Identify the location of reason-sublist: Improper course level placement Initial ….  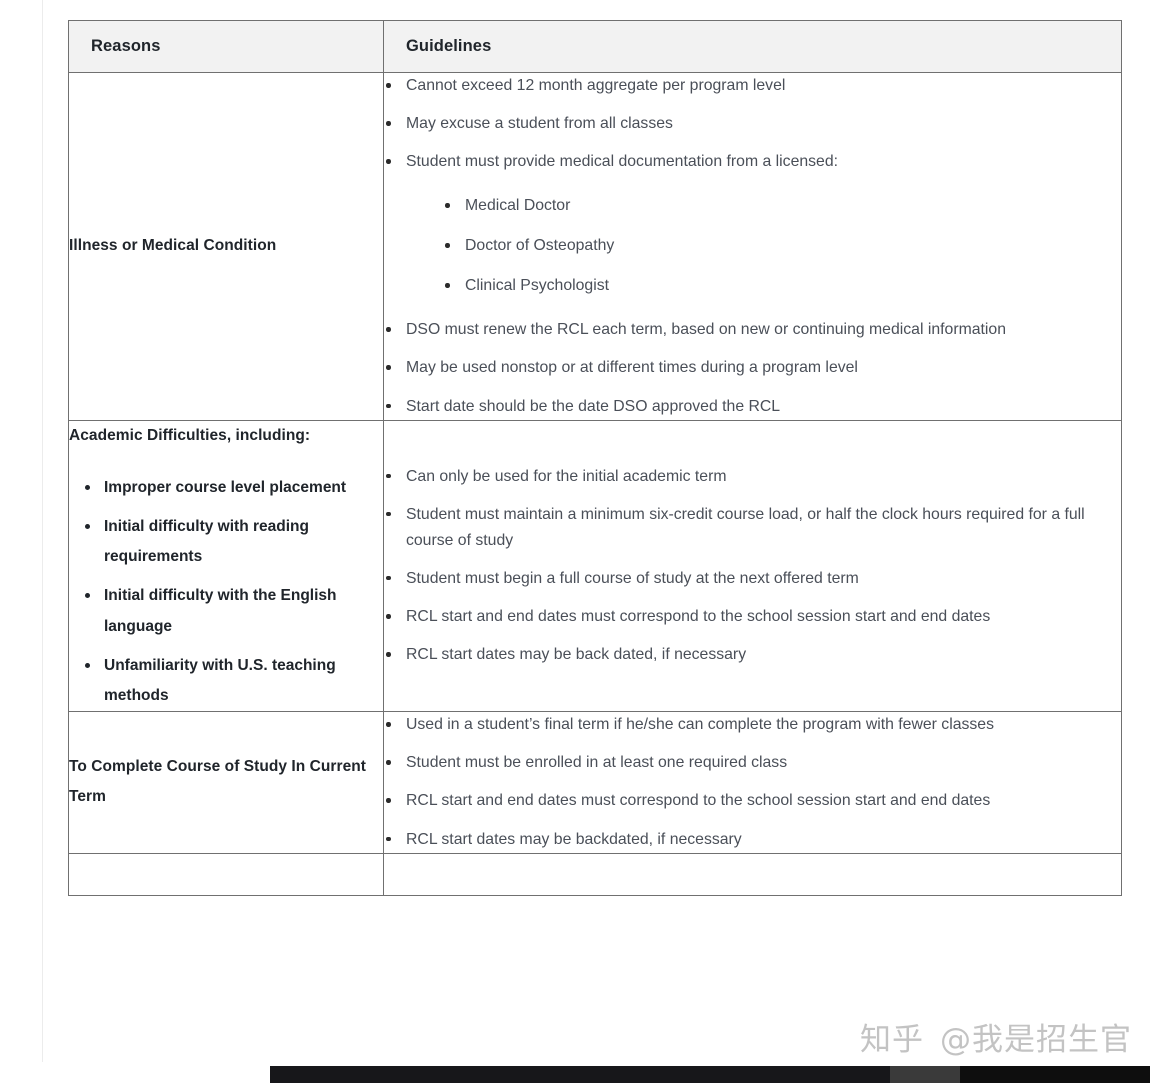
(226, 592).